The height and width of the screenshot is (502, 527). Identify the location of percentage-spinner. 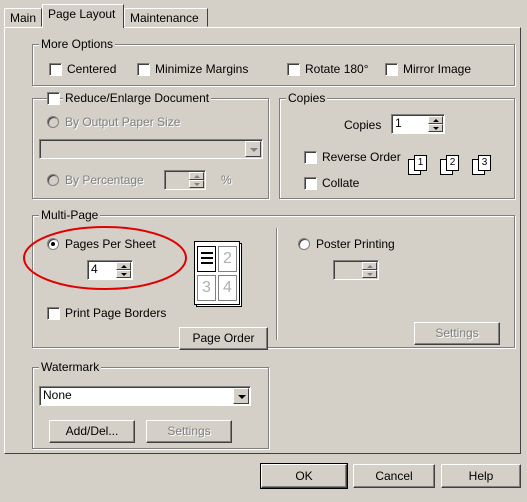
(196, 180).